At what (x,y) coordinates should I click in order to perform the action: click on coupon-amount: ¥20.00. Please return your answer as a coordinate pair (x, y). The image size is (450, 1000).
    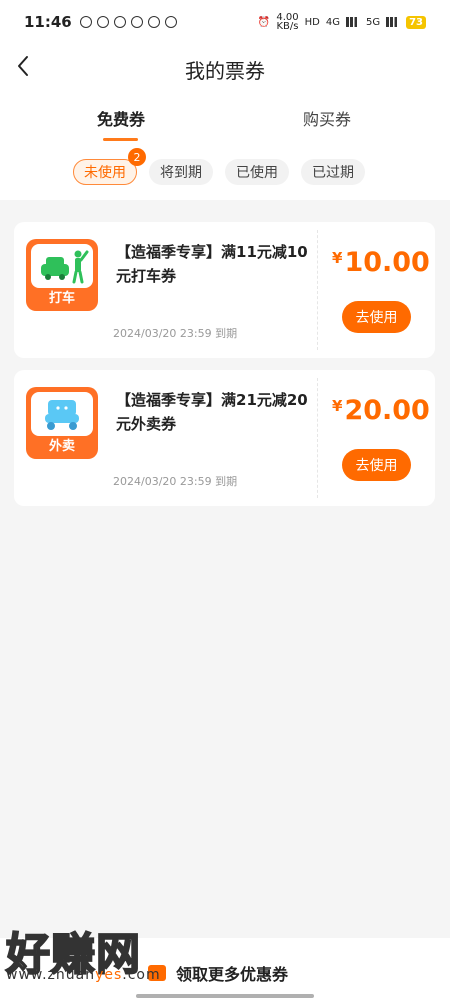
    Looking at the image, I should click on (381, 410).